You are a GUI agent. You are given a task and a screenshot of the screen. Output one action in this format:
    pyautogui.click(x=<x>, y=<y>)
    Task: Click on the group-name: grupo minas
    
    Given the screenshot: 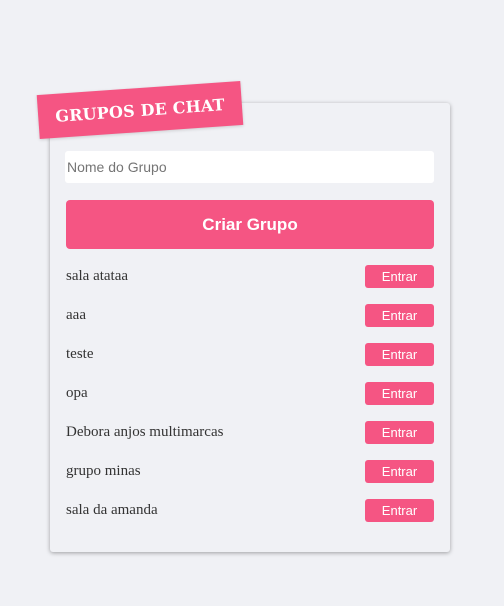 What is the action you would take?
    pyautogui.click(x=103, y=471)
    